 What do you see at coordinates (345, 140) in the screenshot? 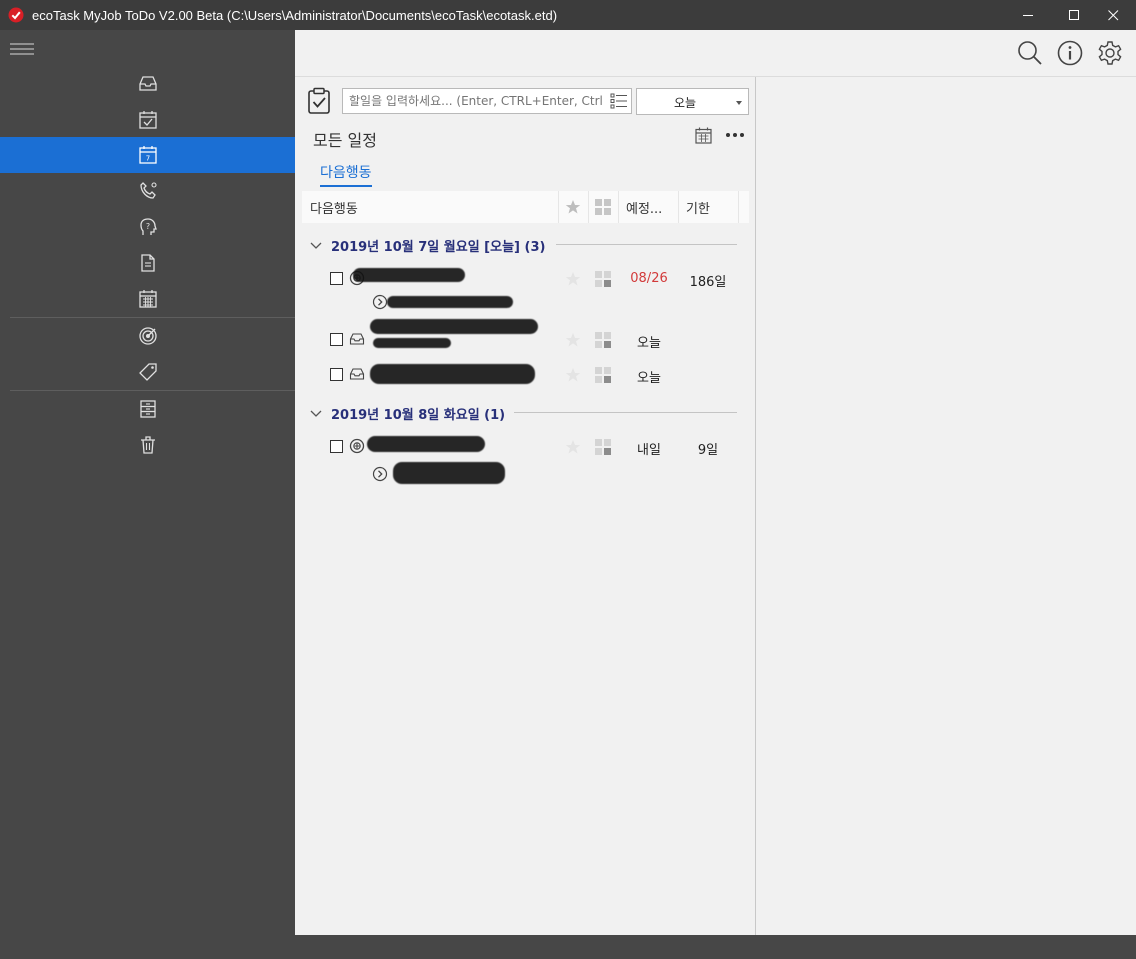
I see `page-title: 모든 일정` at bounding box center [345, 140].